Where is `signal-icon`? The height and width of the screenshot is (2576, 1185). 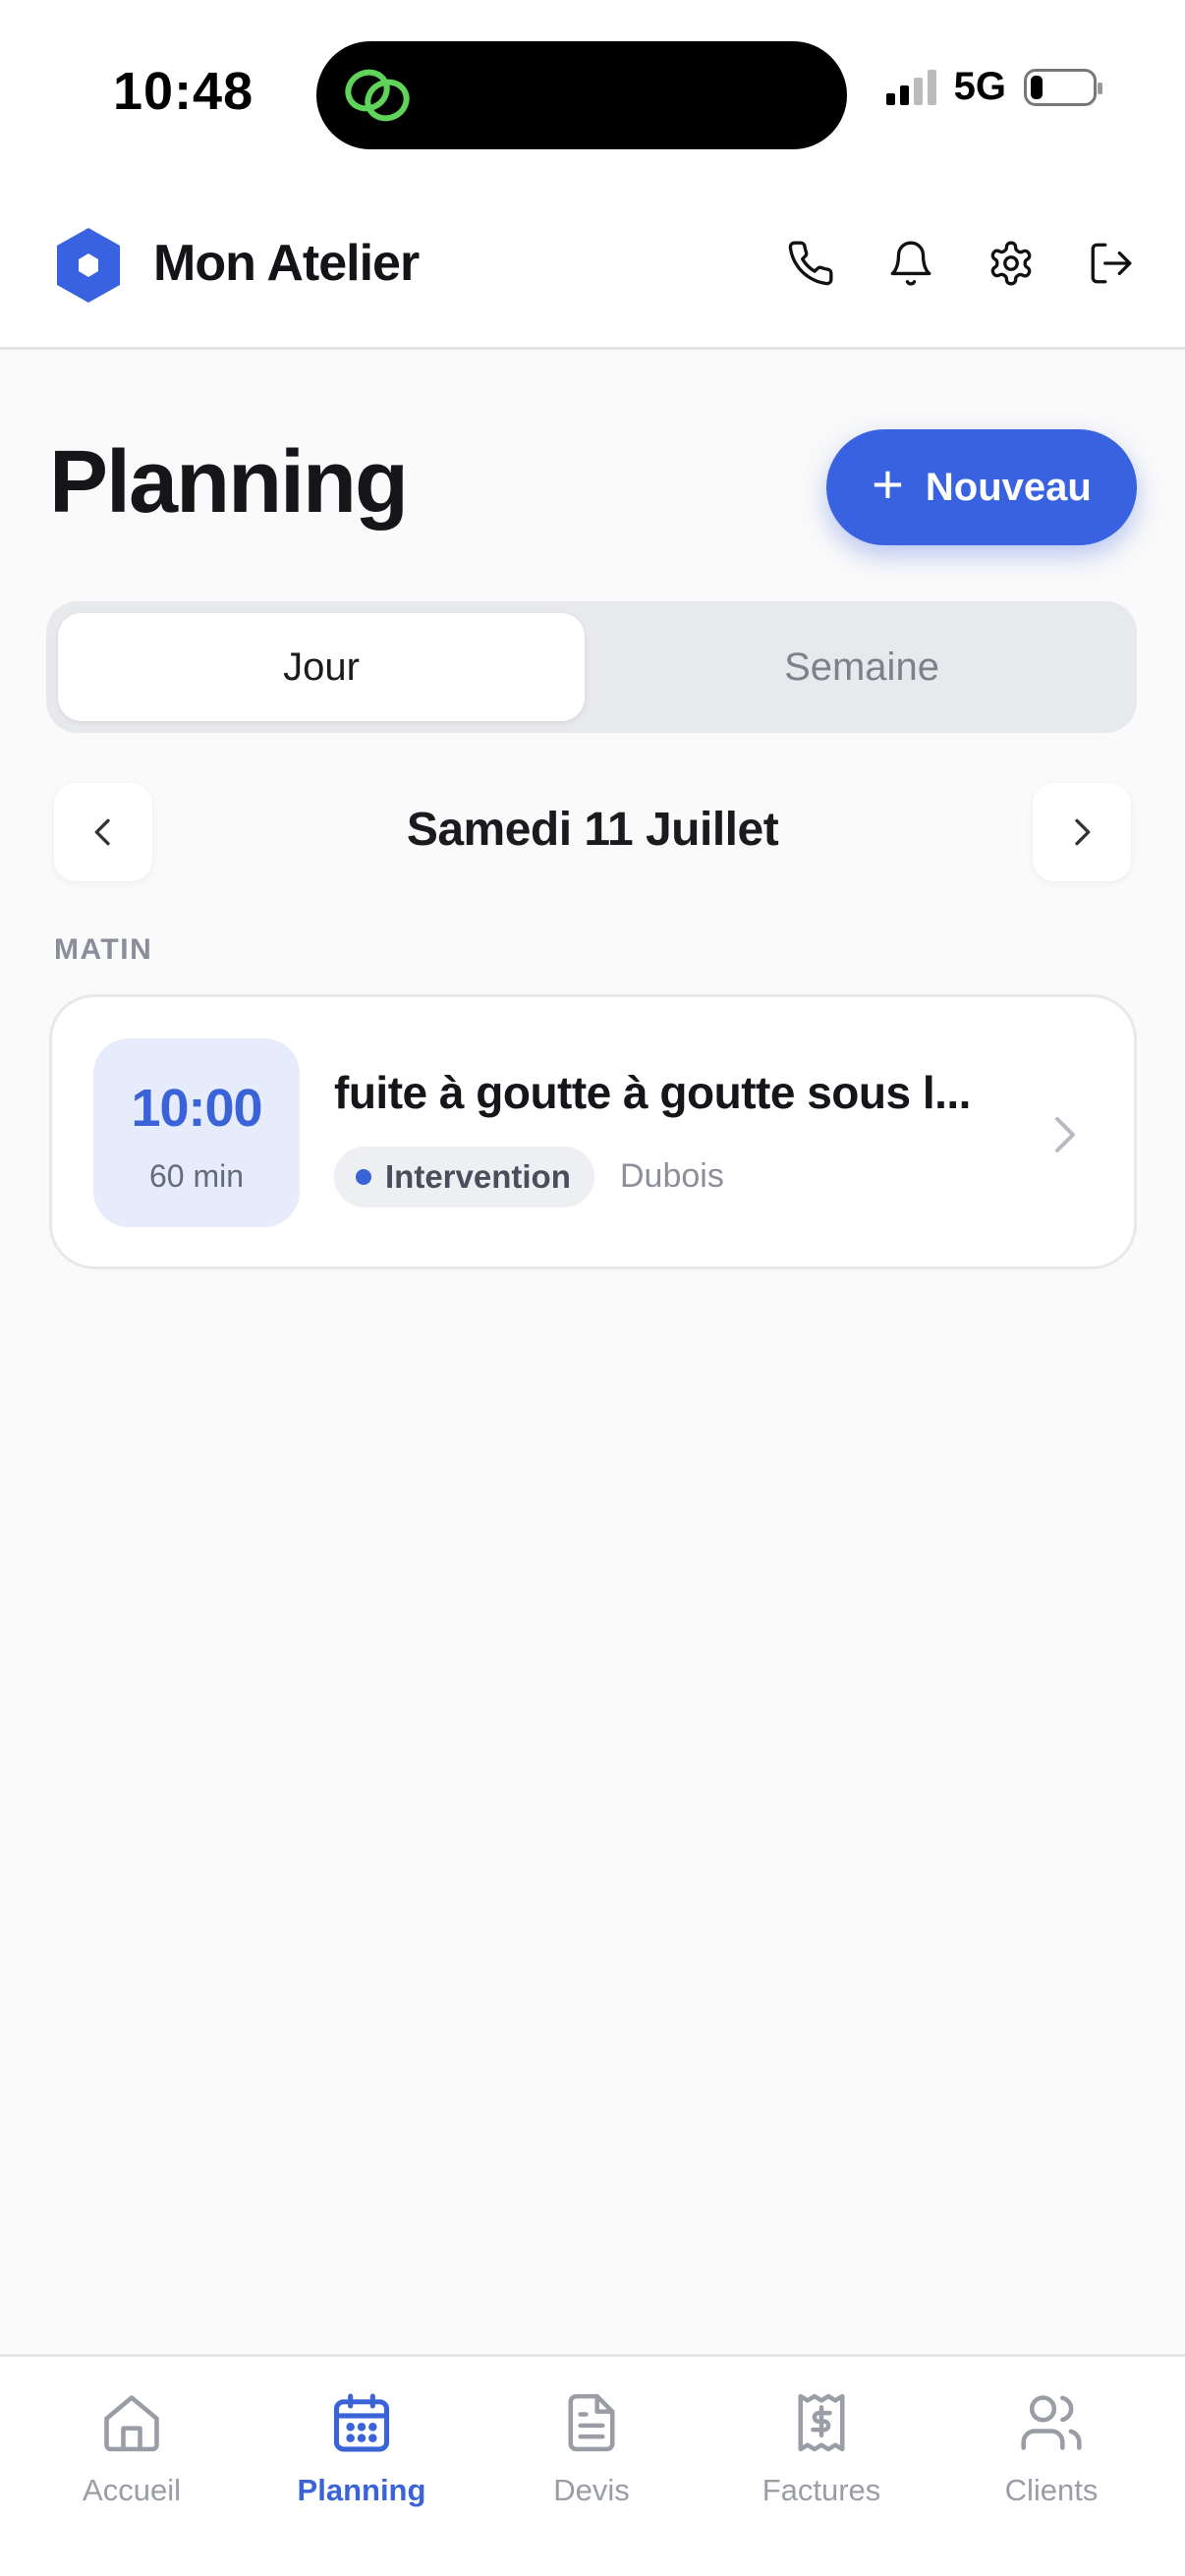 signal-icon is located at coordinates (911, 87).